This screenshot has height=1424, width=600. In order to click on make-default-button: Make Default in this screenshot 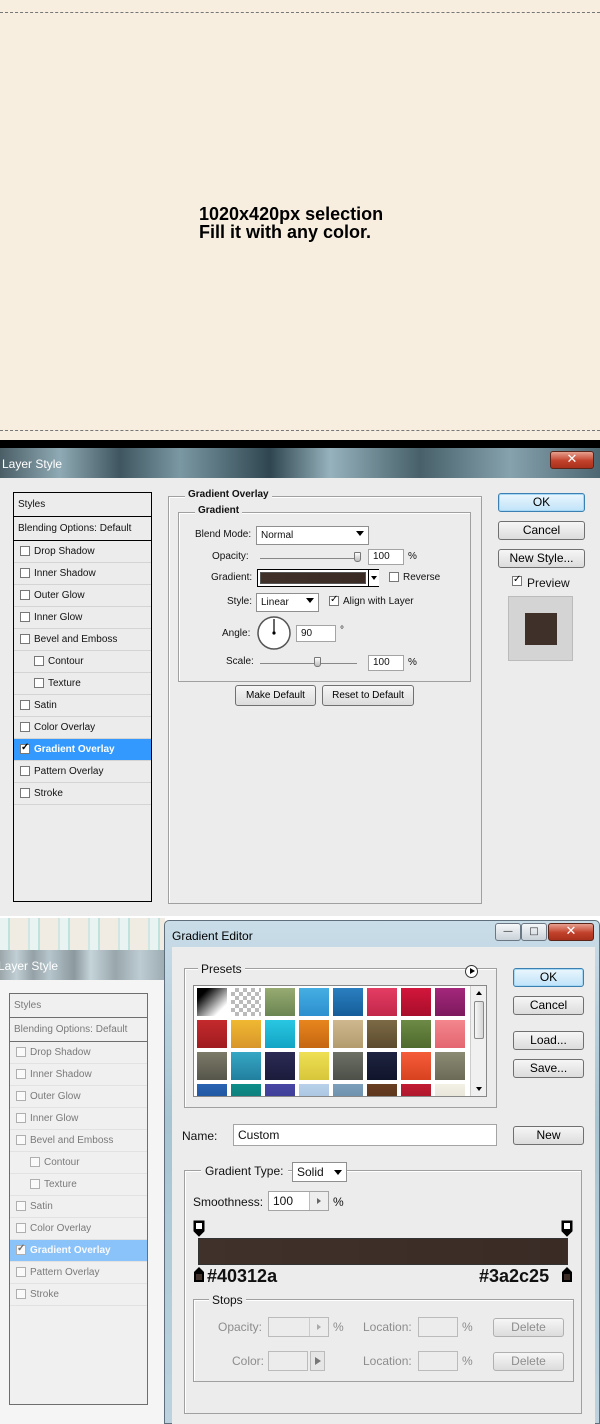, I will do `click(275, 695)`.